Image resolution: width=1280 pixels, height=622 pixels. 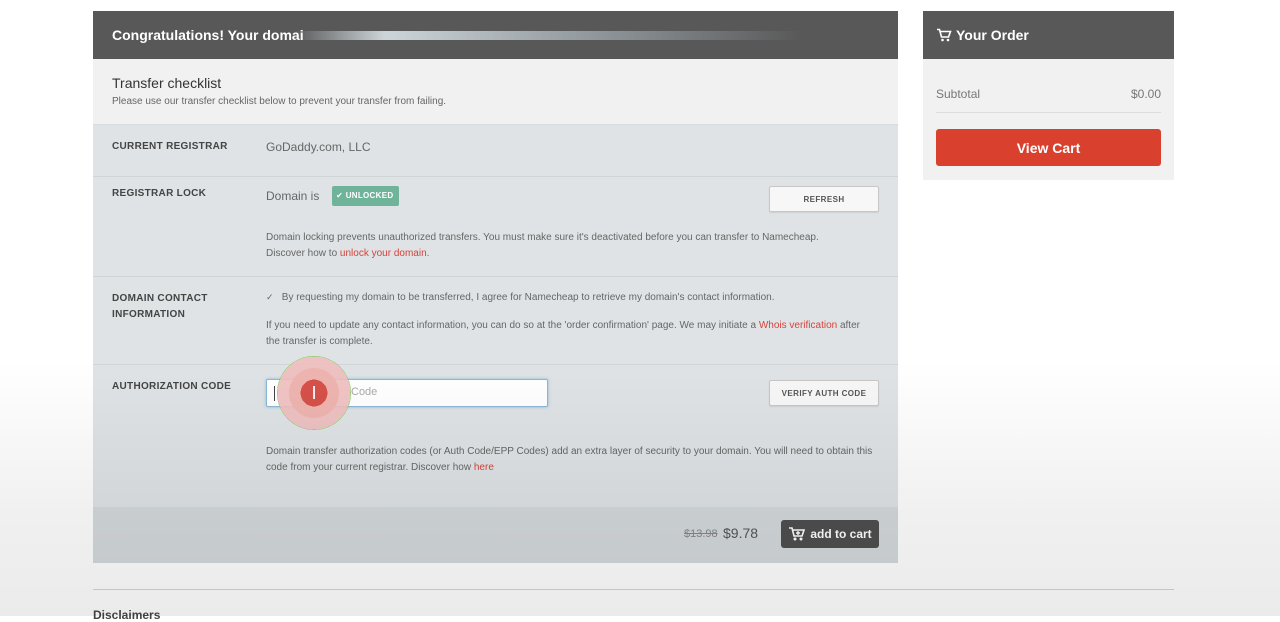 I want to click on registrar-lock-status: Domain is ✔ UNLOCKED, so click(x=333, y=196).